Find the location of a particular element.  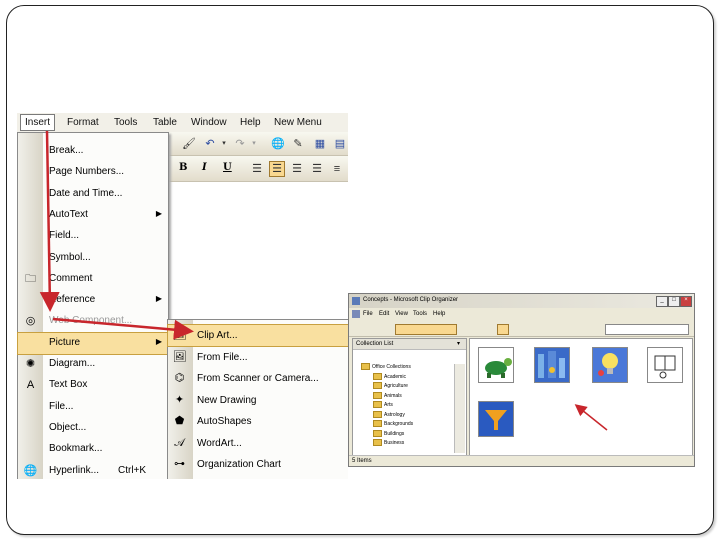

arrow-to-clips is located at coordinates (591, 417).